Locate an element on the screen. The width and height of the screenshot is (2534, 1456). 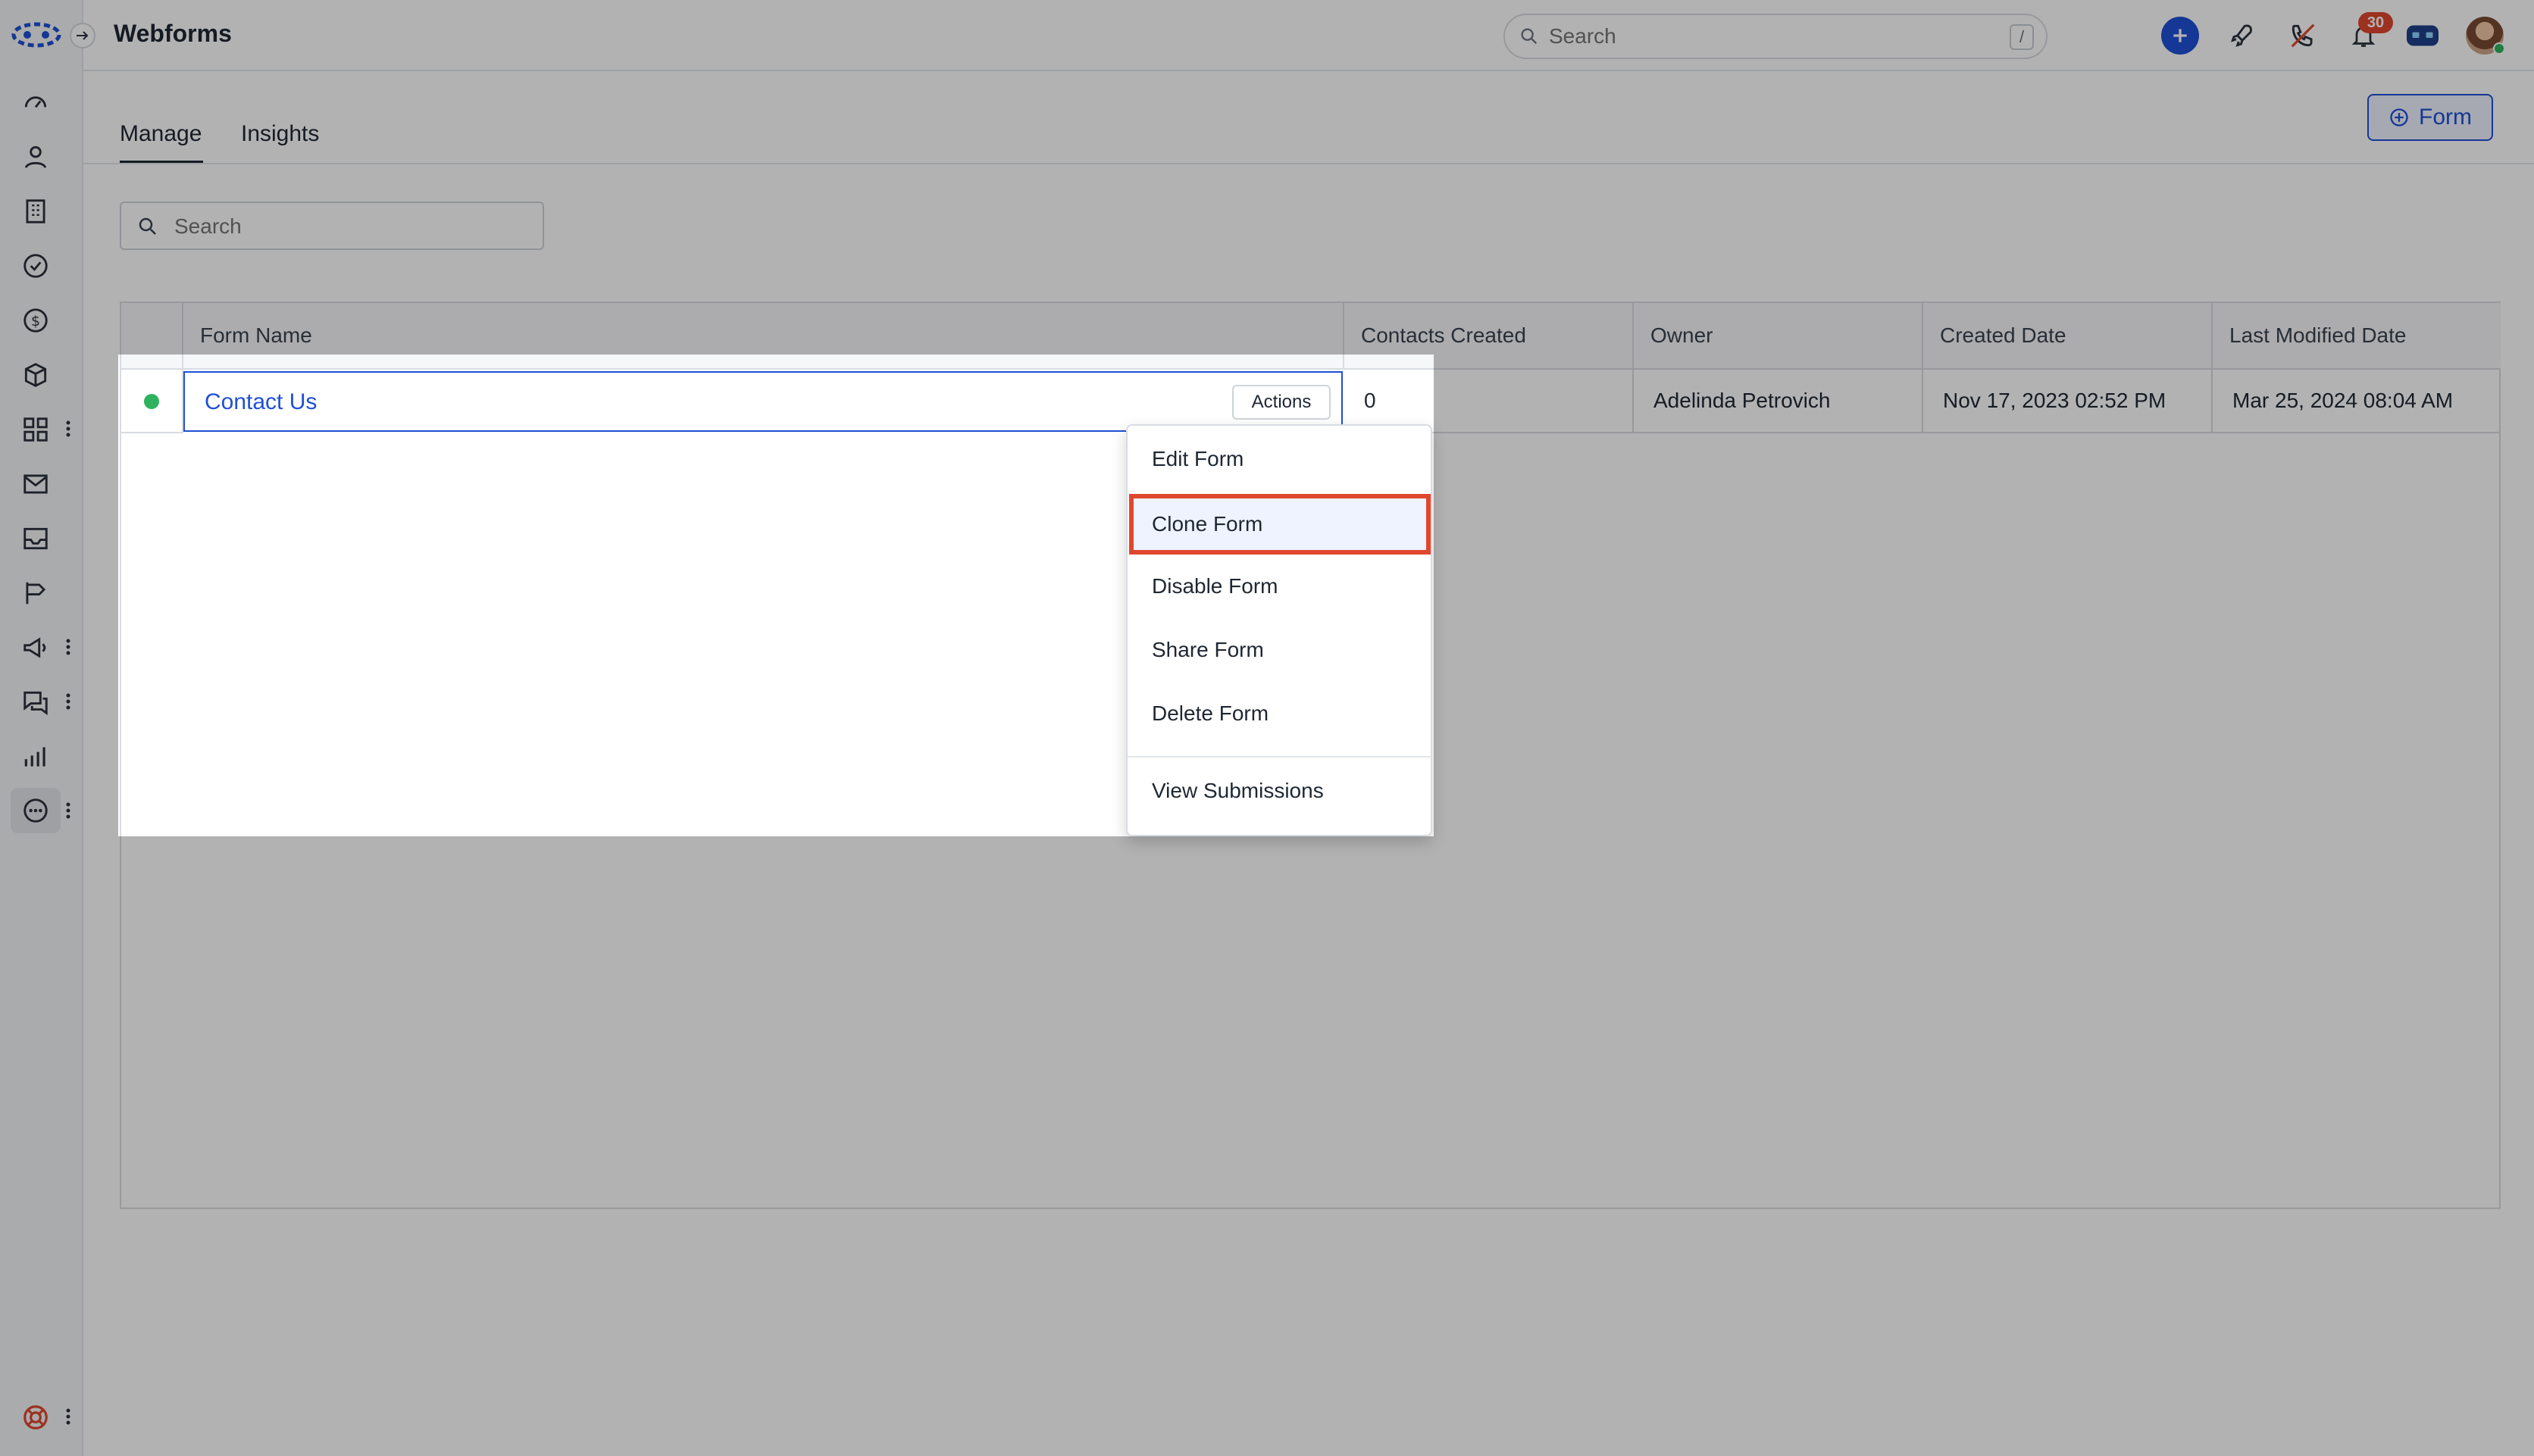
form-name-cell: Contact Us Actions is located at coordinates (763, 401).